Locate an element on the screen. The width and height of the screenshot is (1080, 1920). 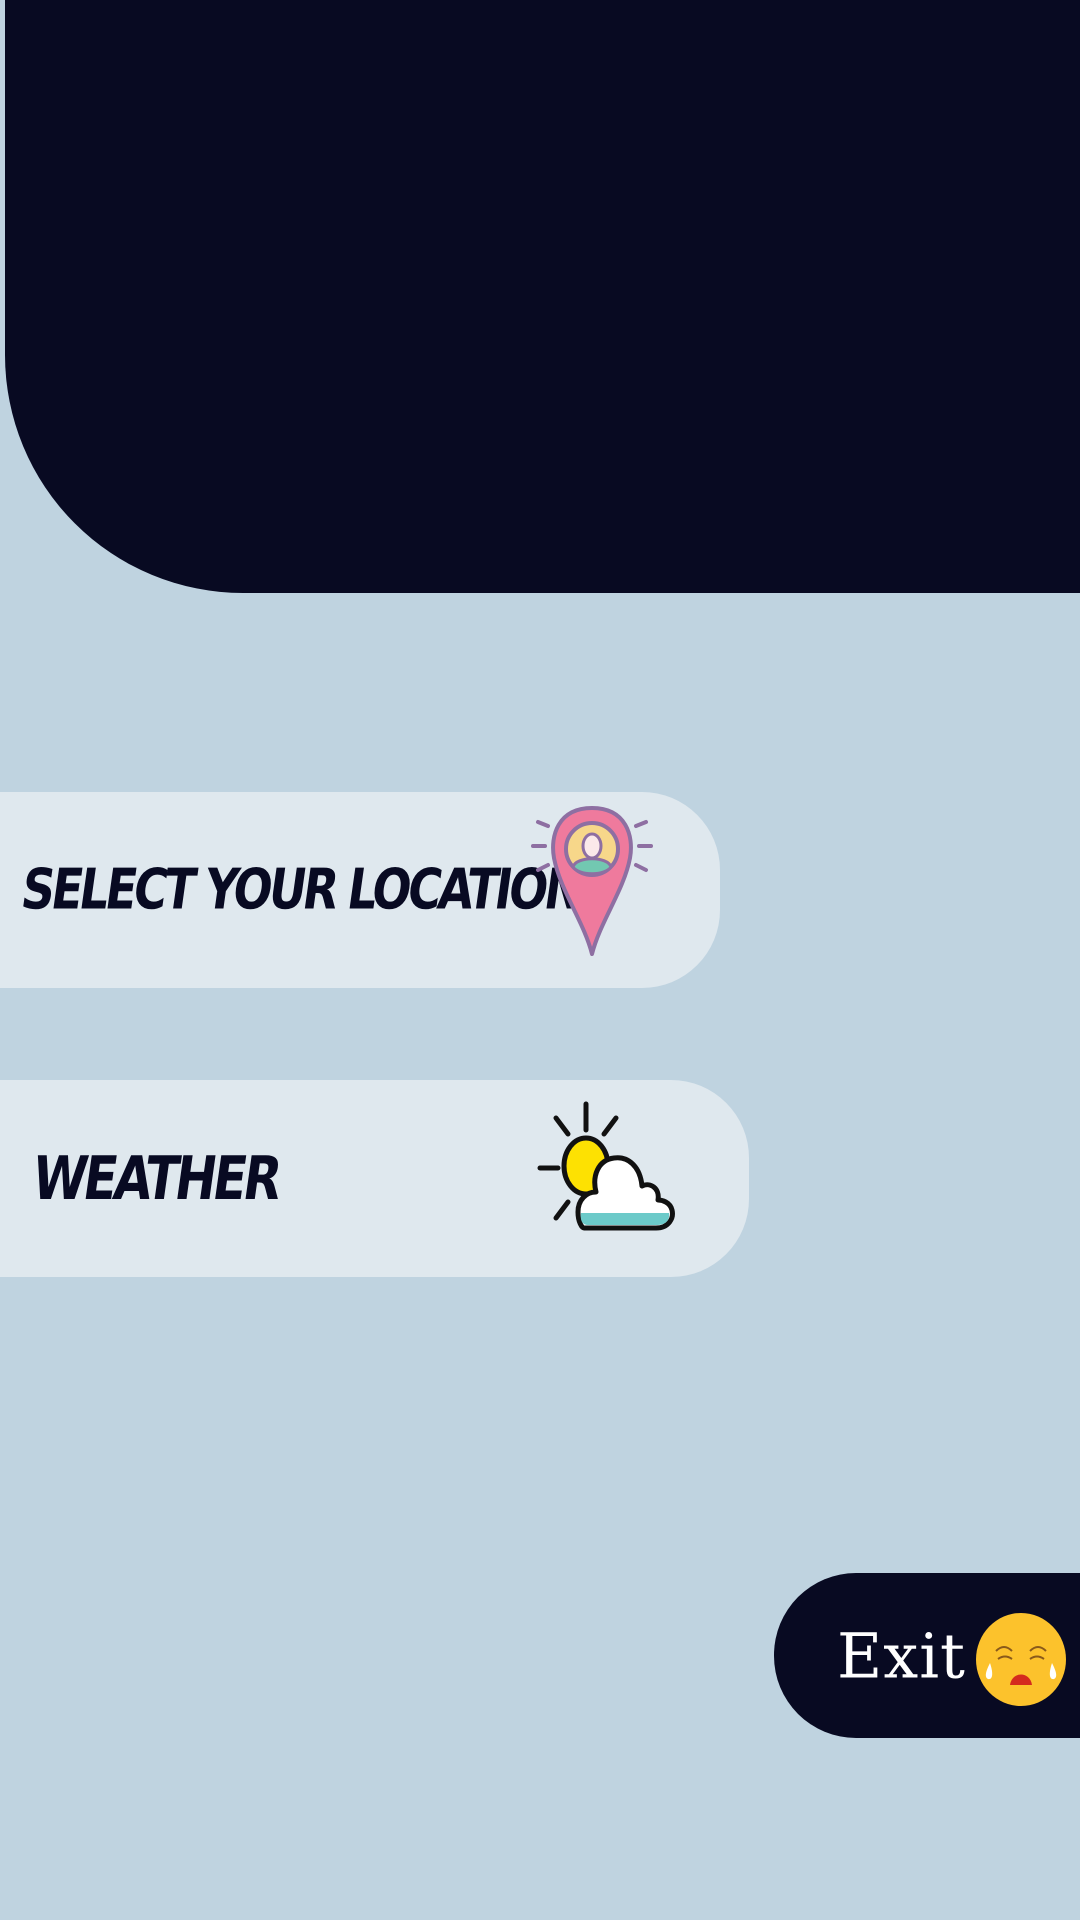
weather-button: WEATHER is located at coordinates (374, 1178).